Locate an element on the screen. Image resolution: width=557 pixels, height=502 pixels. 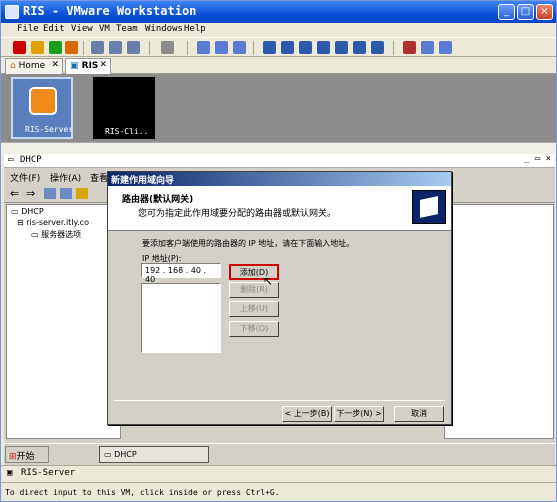
menu-view: View is located at coordinates (82, 29).